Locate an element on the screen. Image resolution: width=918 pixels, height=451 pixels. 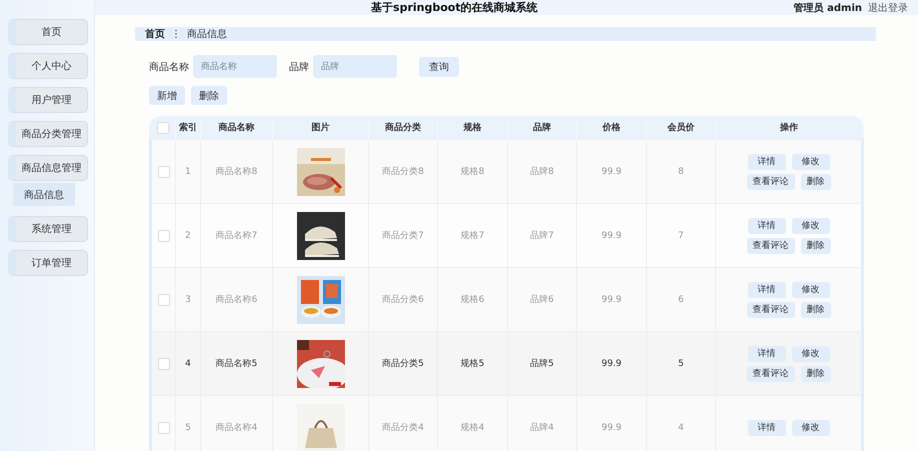
sidebar-item: 系统管理 is located at coordinates (48, 229).